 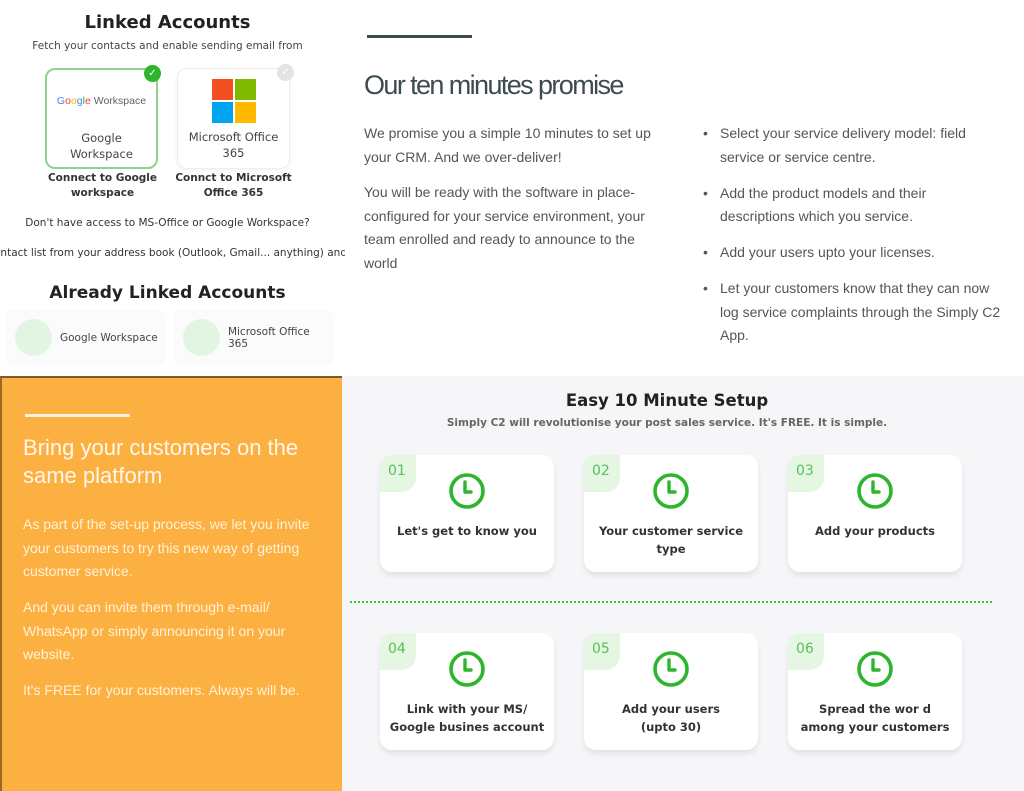 I want to click on step-label-line: Google busines account, so click(x=467, y=727).